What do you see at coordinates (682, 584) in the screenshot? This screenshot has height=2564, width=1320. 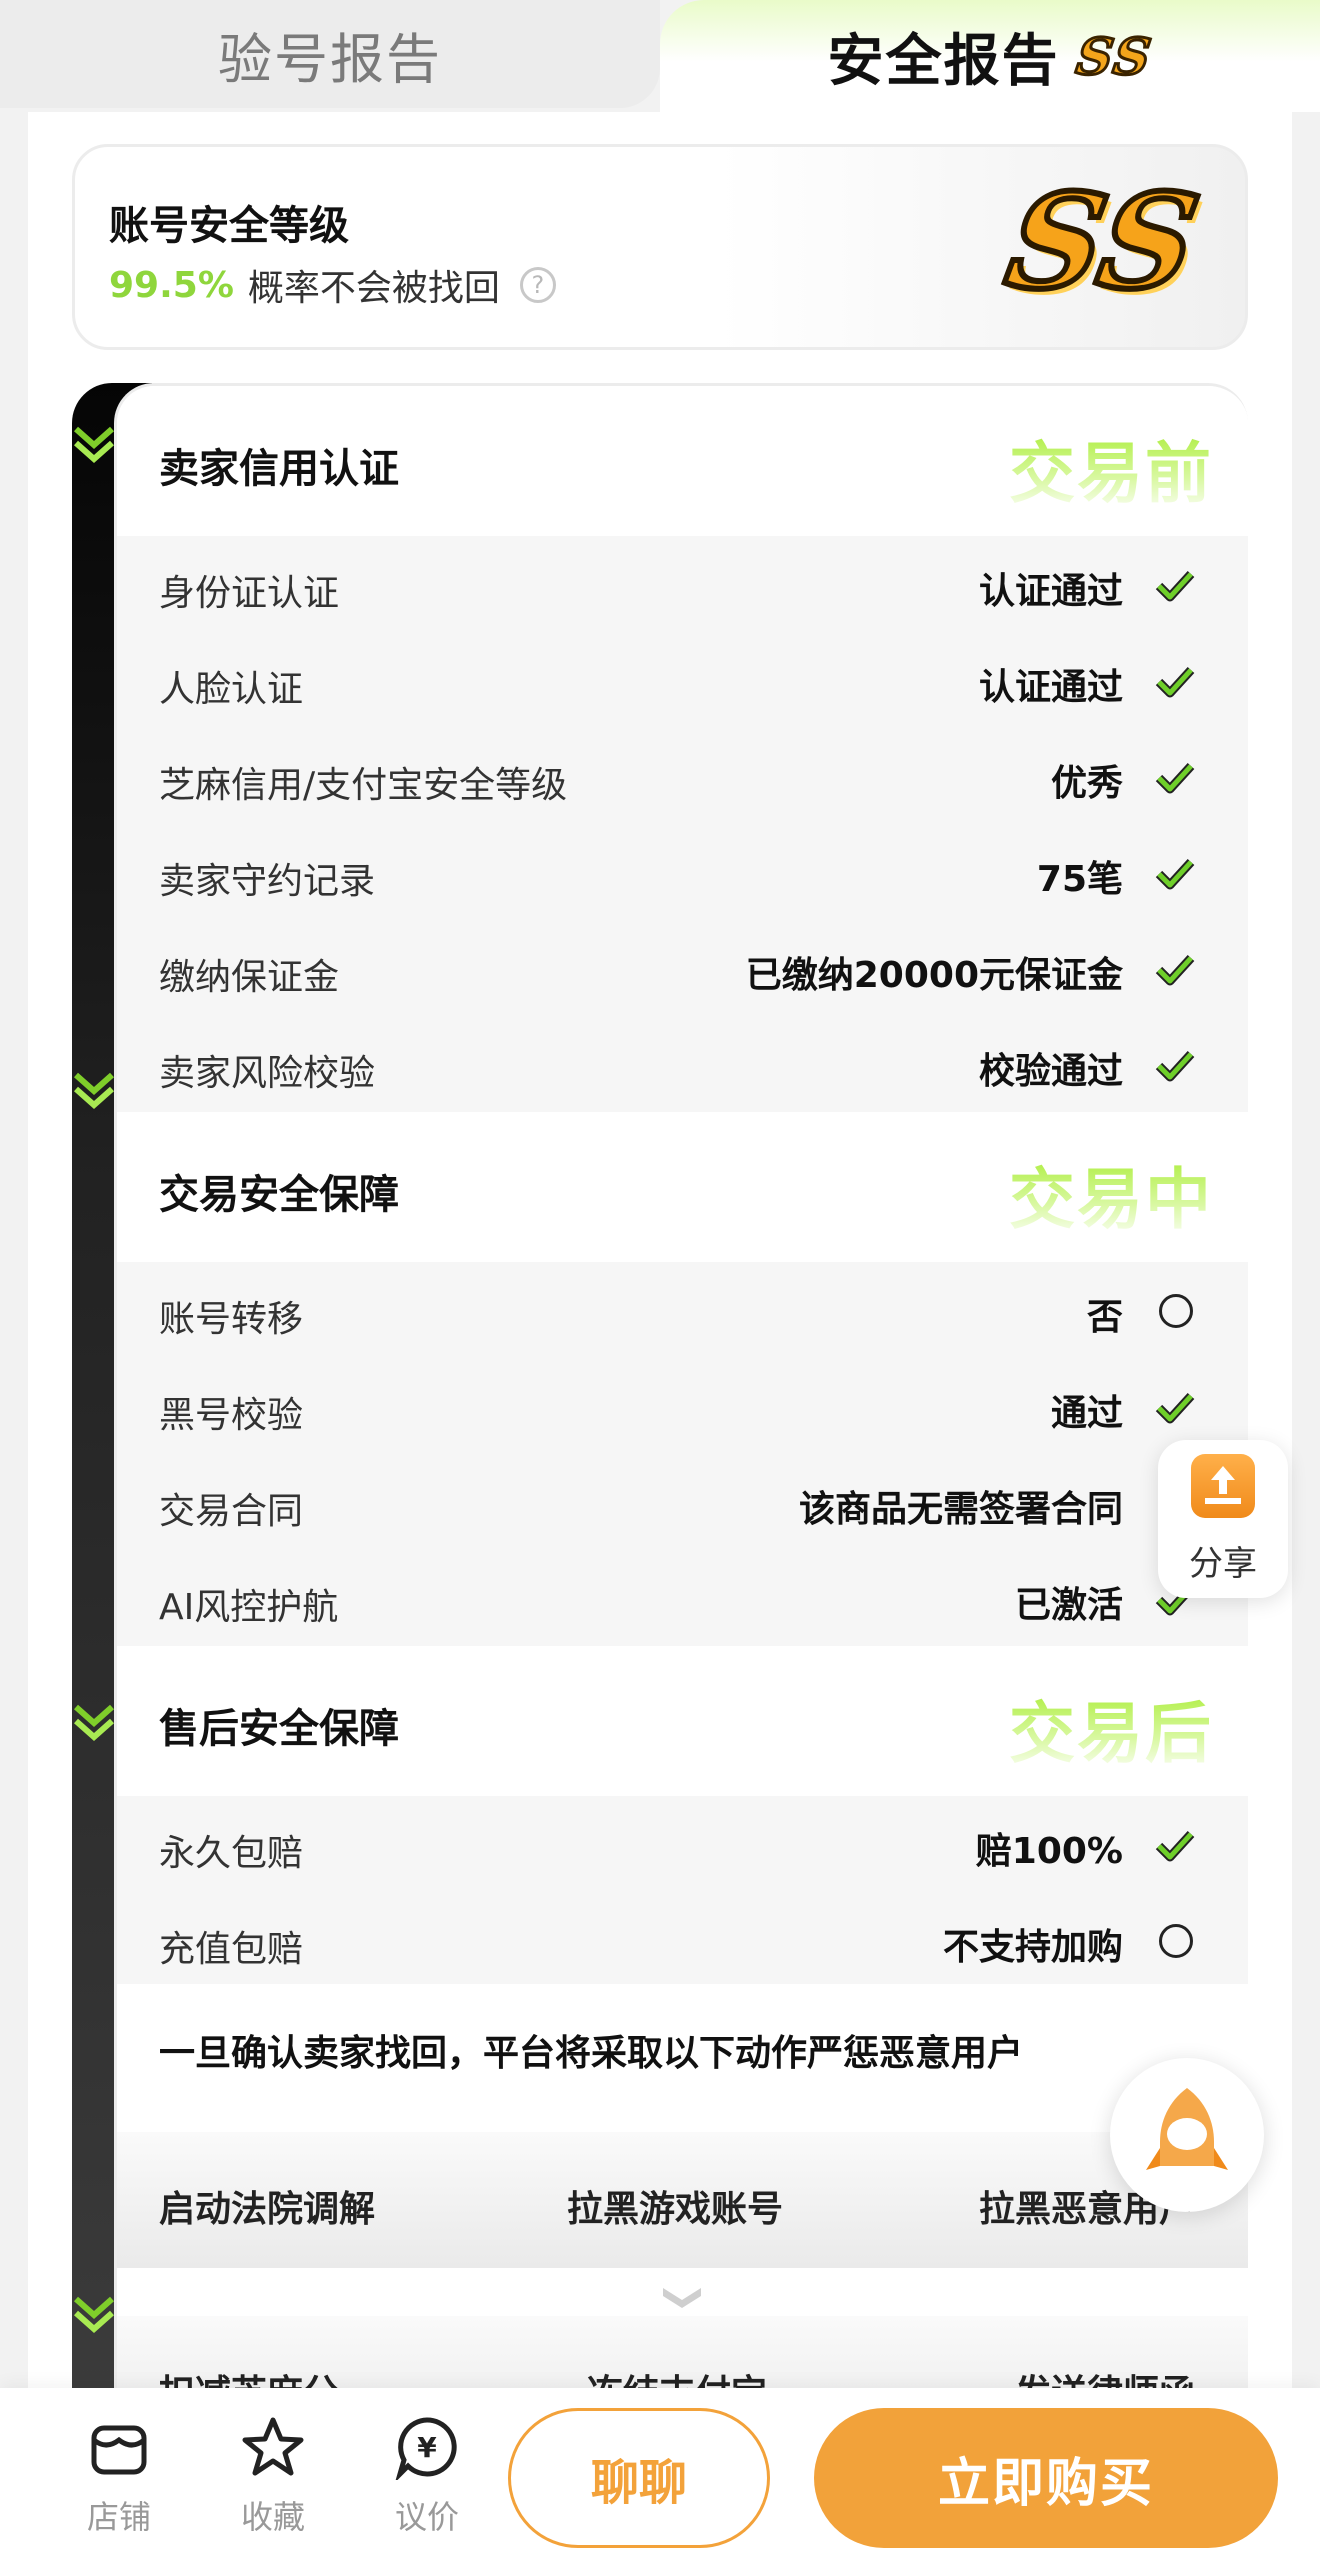 I see `list-item: 身份证认证 认证通过` at bounding box center [682, 584].